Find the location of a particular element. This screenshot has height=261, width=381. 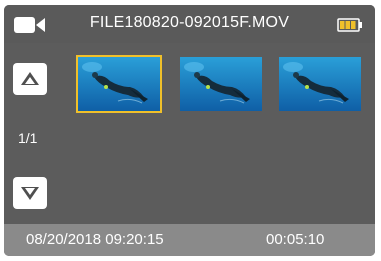

scroll-up-button is located at coordinates (30, 79).